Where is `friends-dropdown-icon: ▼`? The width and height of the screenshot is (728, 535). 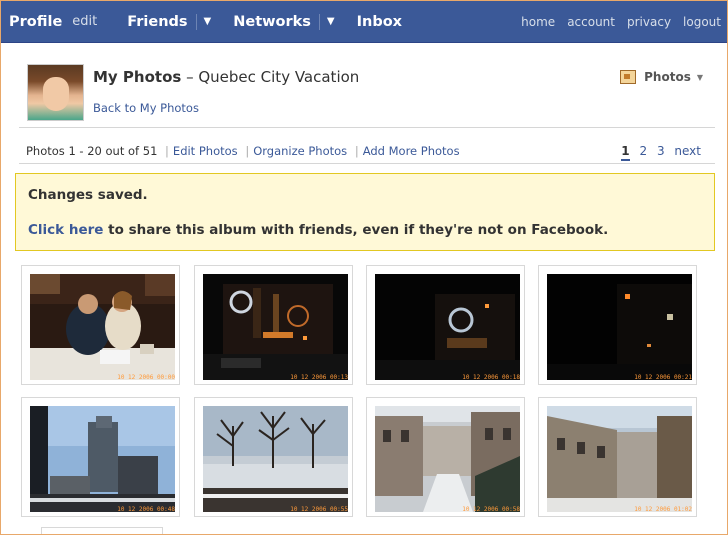 friends-dropdown-icon: ▼ is located at coordinates (203, 21).